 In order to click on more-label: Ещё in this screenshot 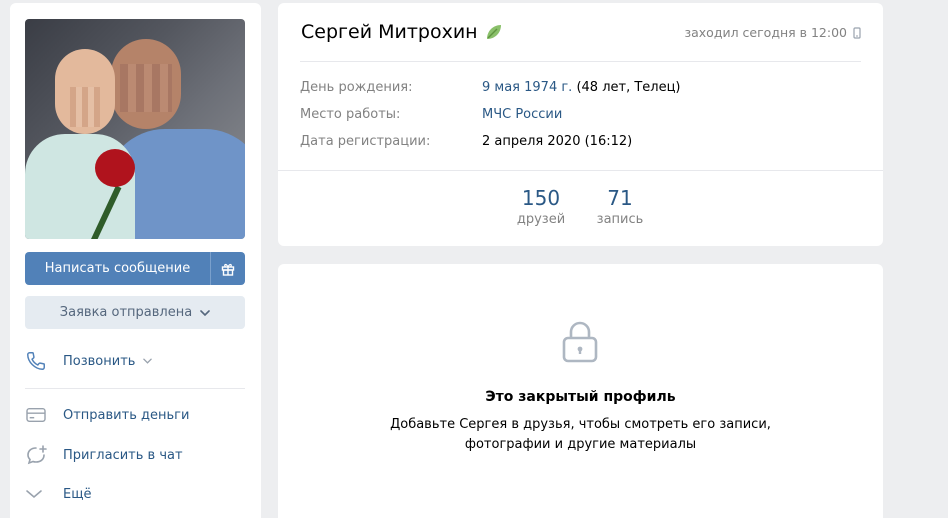, I will do `click(77, 494)`.